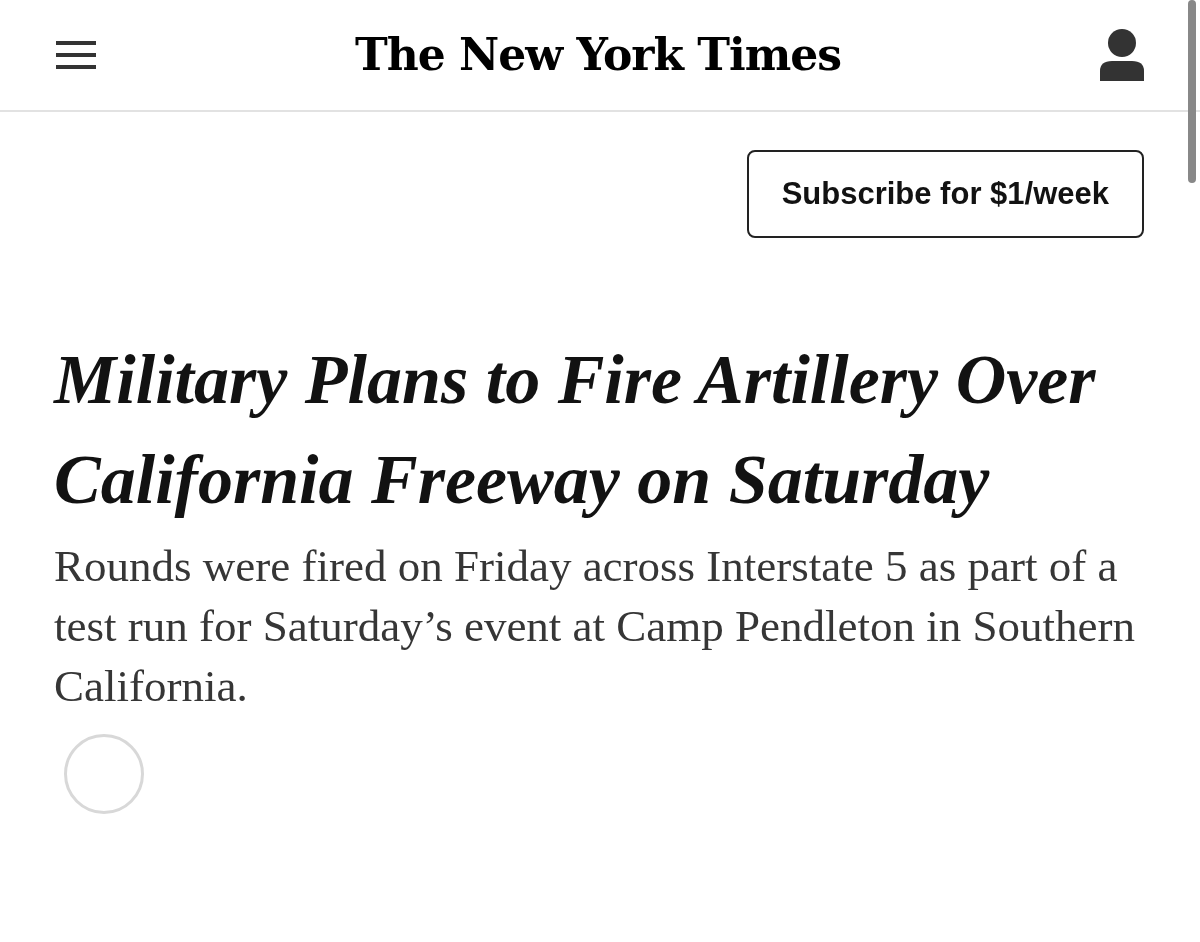  I want to click on subscribe-button: Subscribe for $1/week, so click(945, 194).